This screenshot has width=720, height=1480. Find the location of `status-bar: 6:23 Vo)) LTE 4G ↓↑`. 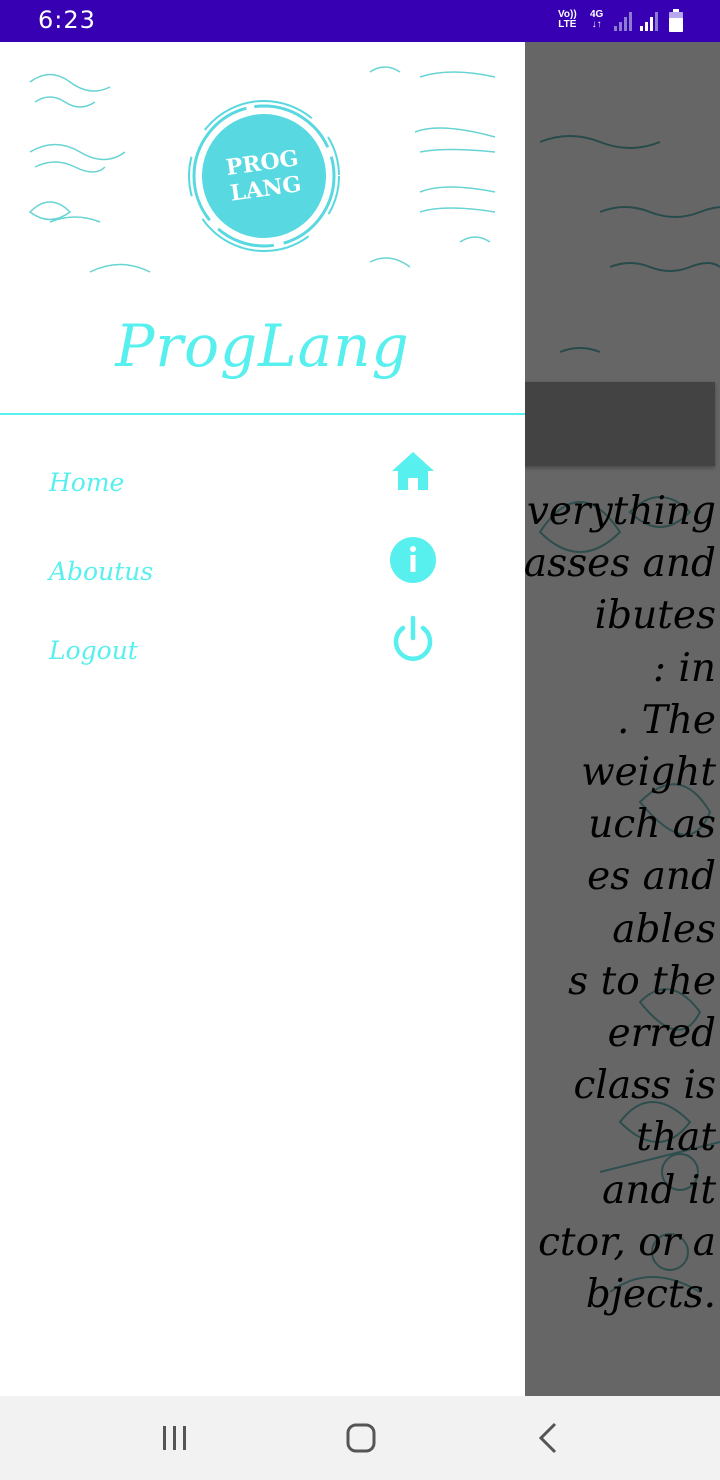

status-bar: 6:23 Vo)) LTE 4G ↓↑ is located at coordinates (360, 21).